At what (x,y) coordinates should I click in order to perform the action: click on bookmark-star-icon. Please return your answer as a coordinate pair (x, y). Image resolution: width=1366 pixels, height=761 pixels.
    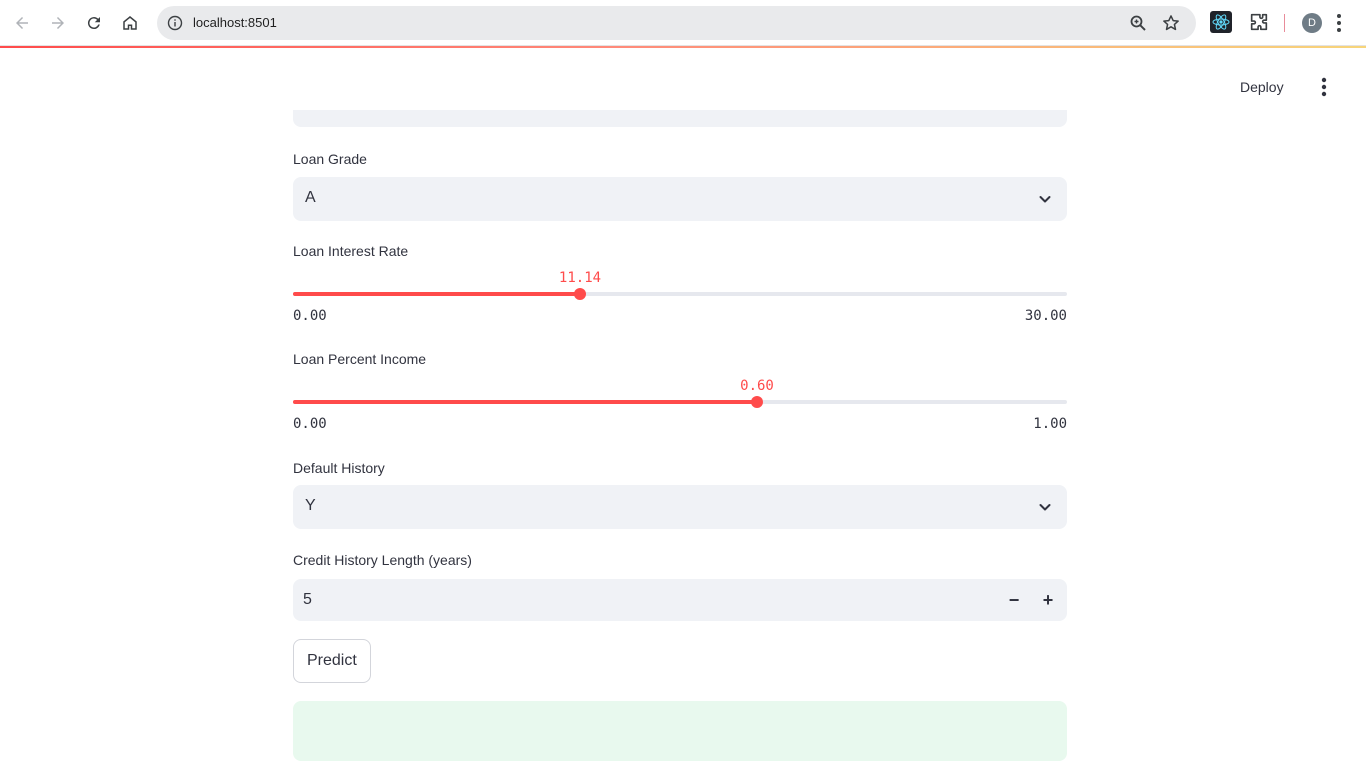
    Looking at the image, I should click on (1171, 25).